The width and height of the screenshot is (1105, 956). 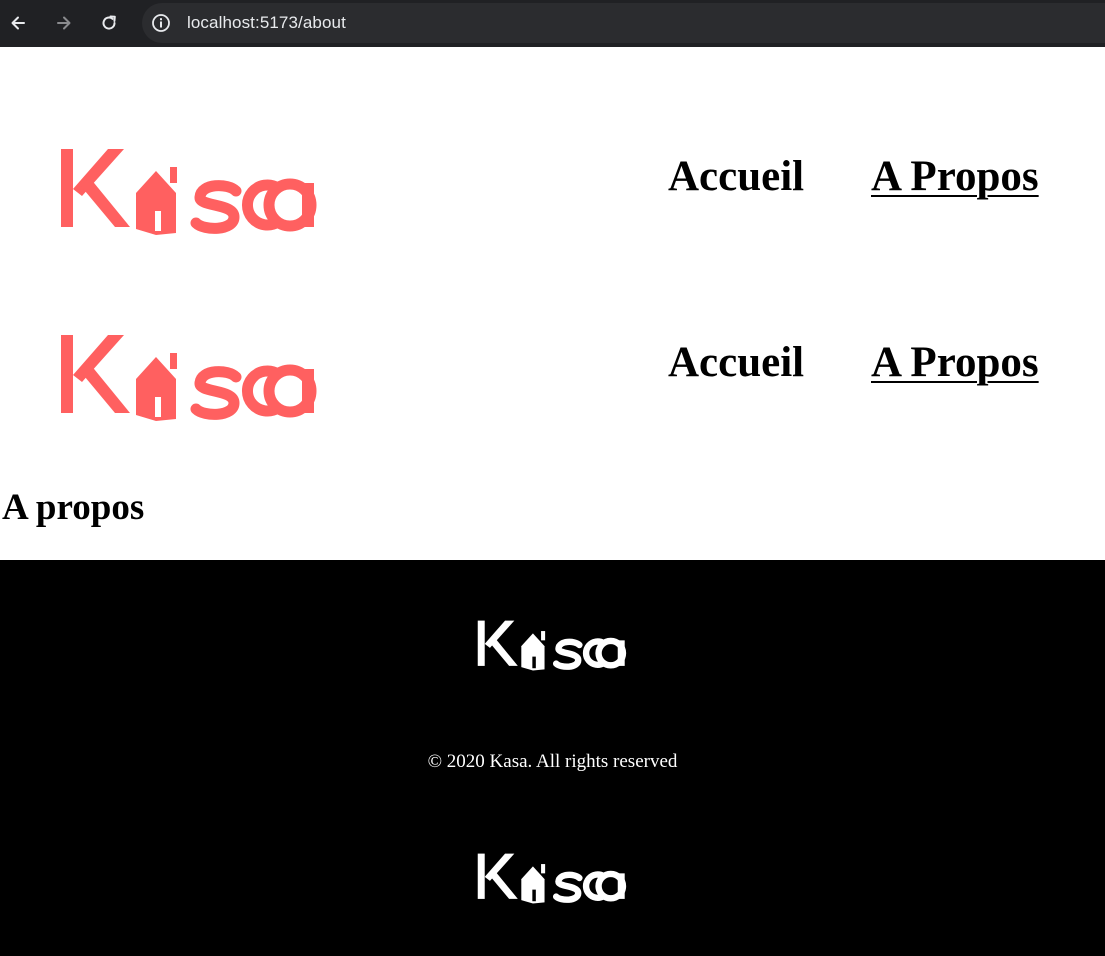 I want to click on page-title: A propos, so click(x=73, y=507).